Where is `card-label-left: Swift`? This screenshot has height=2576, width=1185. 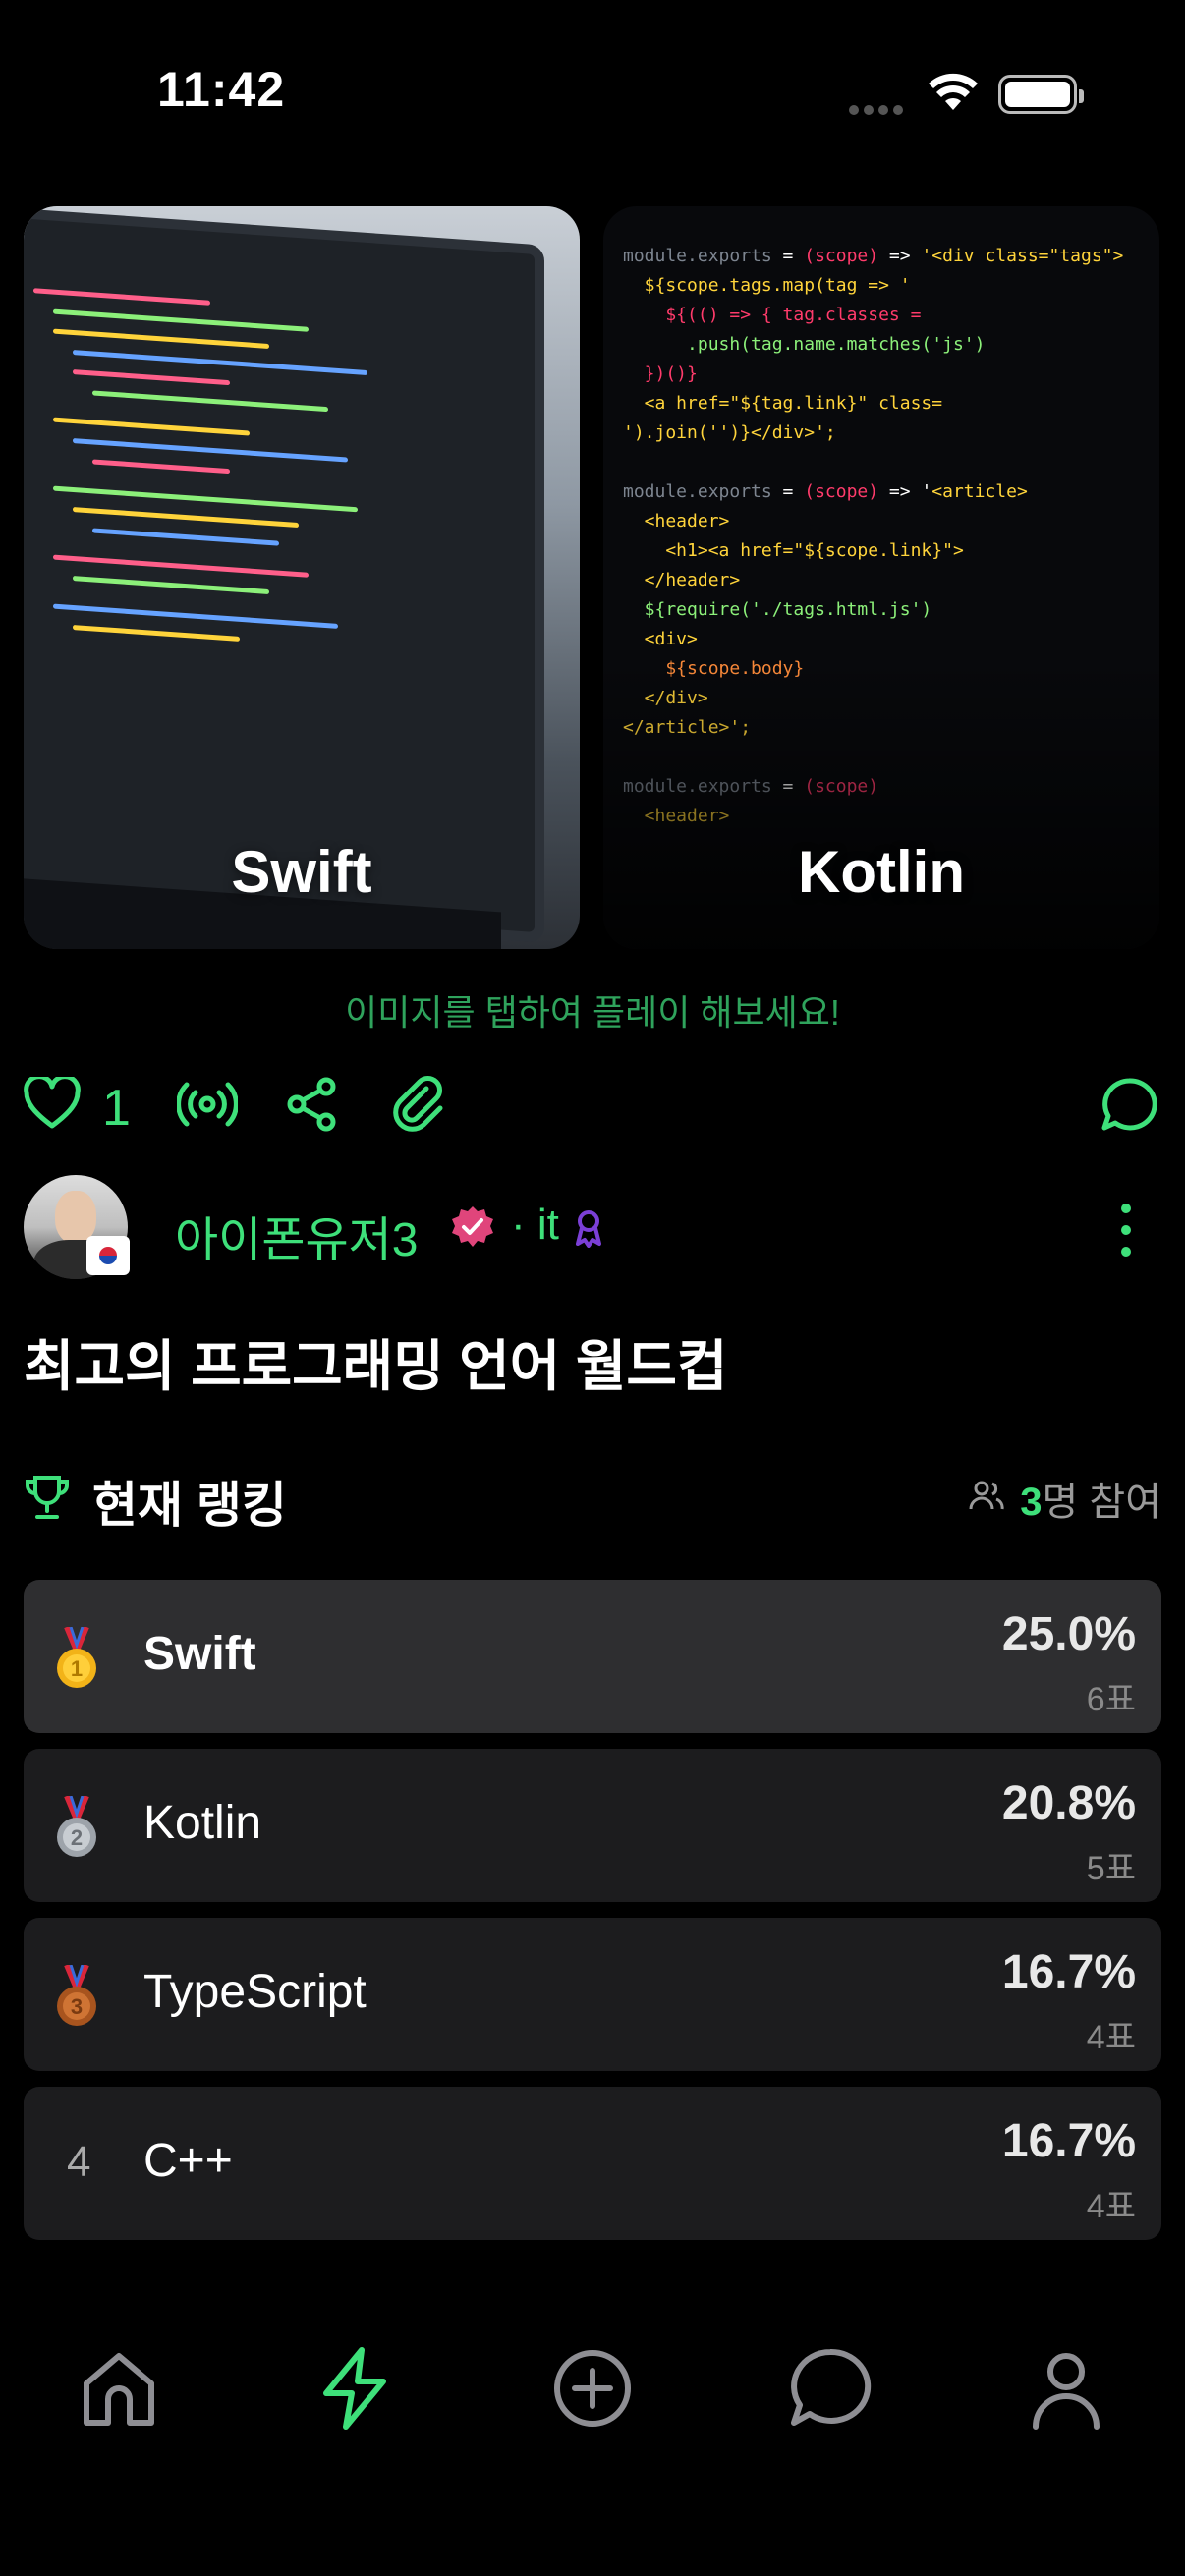
card-label-left: Swift is located at coordinates (302, 872).